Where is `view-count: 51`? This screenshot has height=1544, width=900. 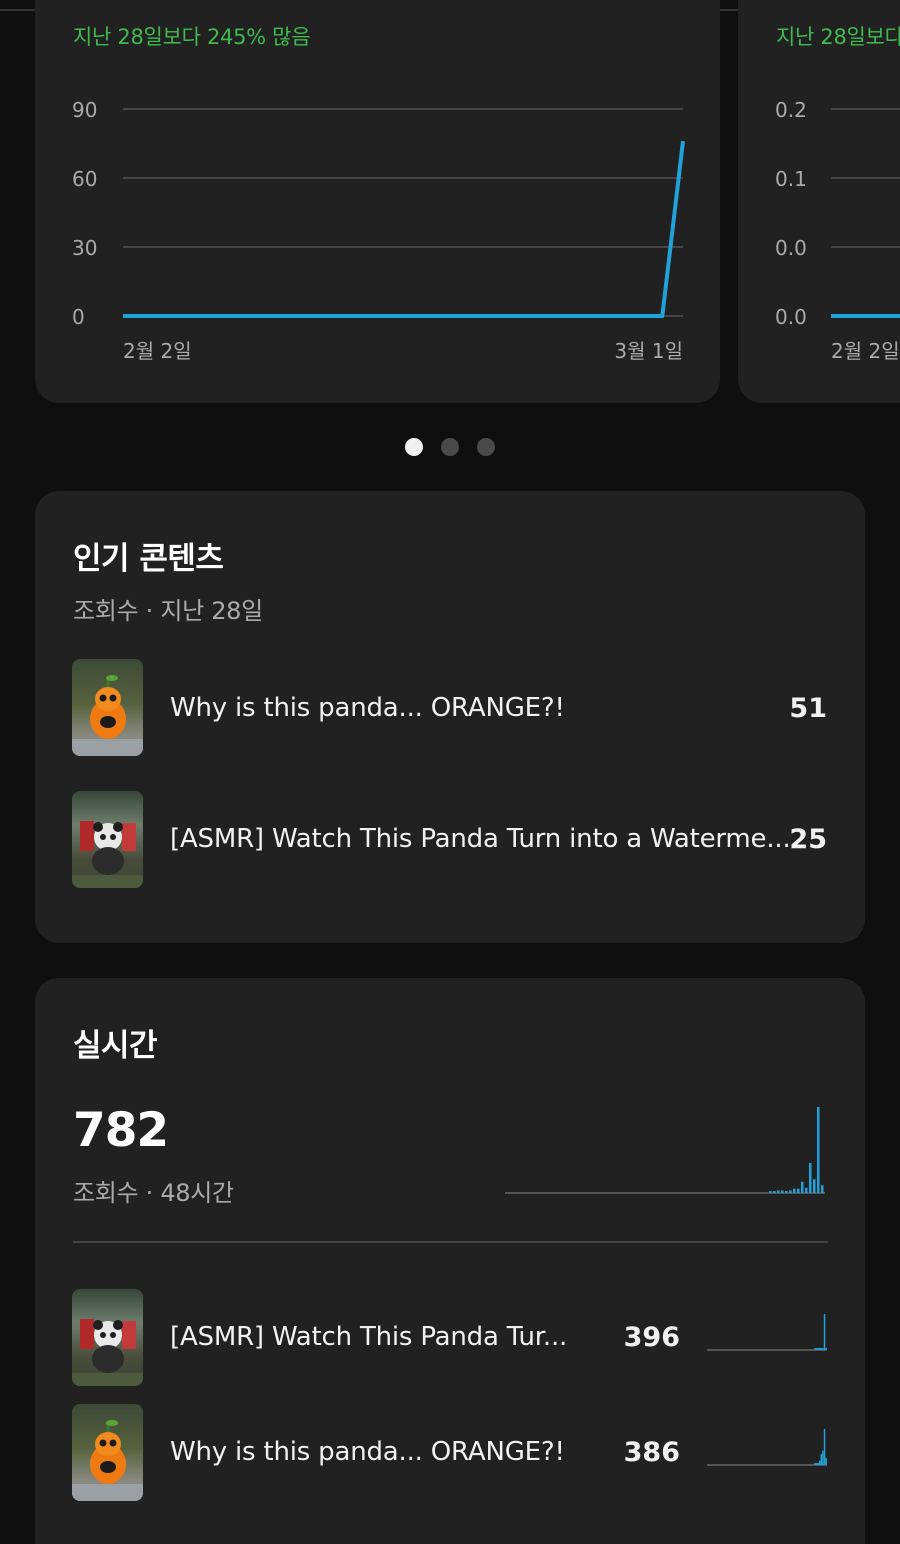
view-count: 51 is located at coordinates (808, 708).